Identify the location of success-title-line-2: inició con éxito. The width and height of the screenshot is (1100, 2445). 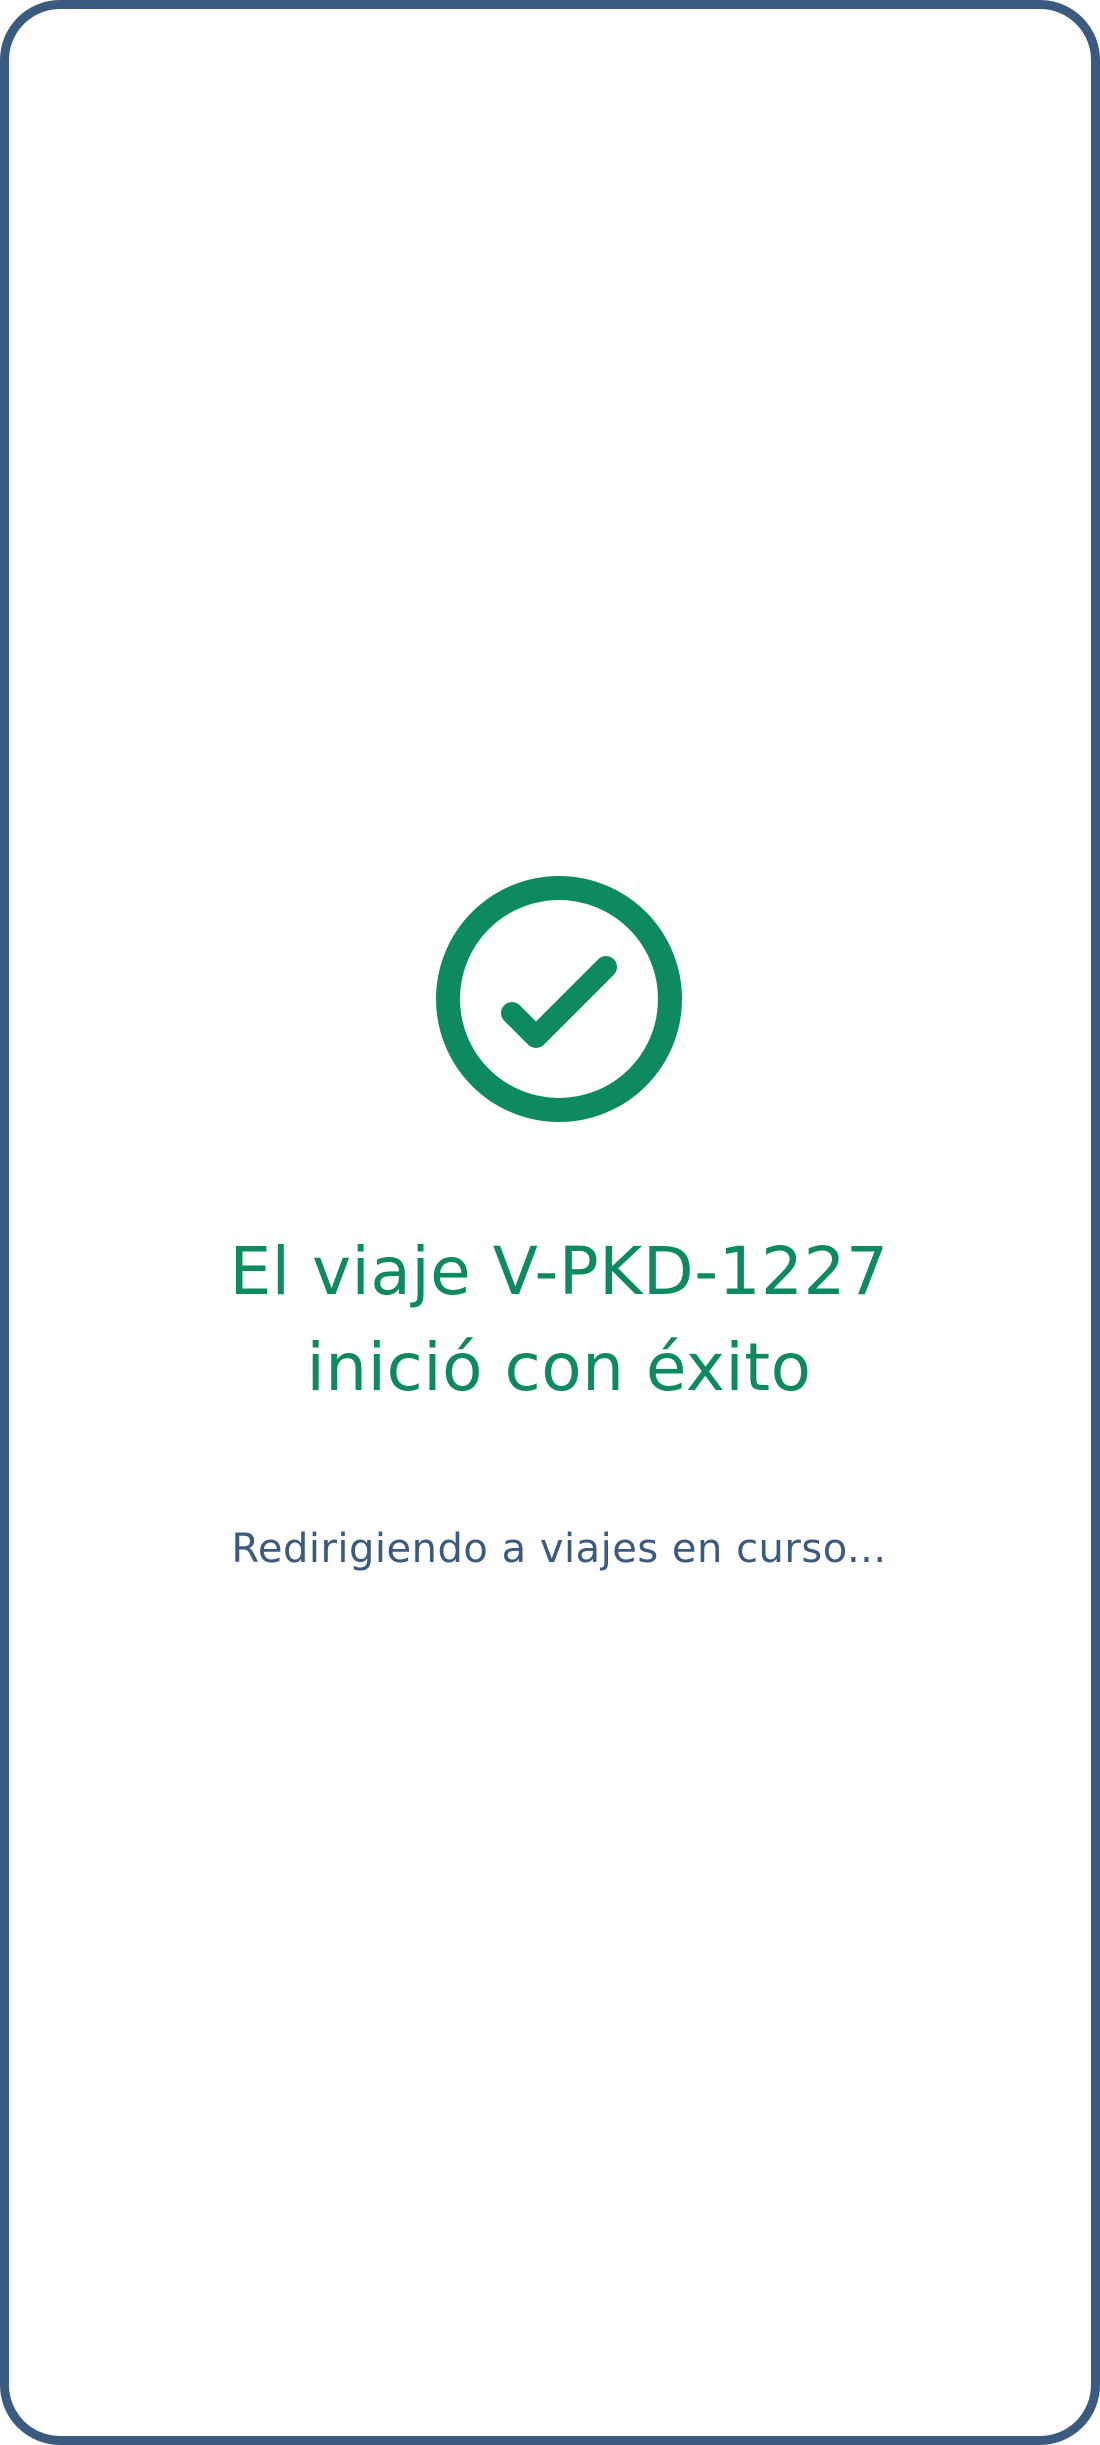
(559, 1367).